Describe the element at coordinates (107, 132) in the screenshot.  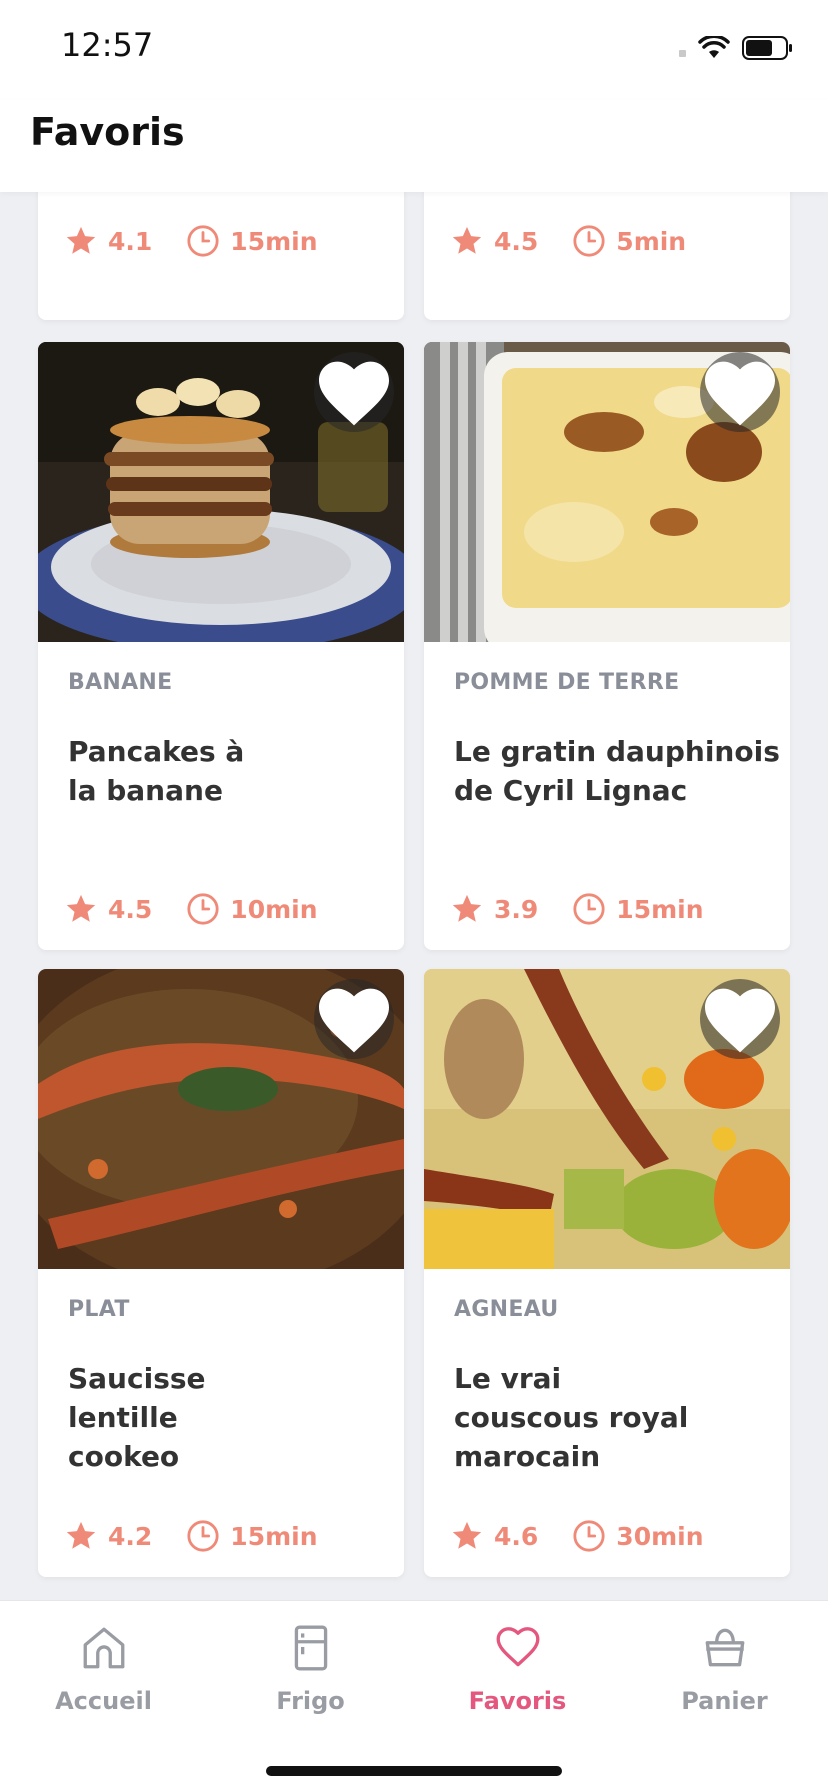
I see `page-title: Favoris` at that location.